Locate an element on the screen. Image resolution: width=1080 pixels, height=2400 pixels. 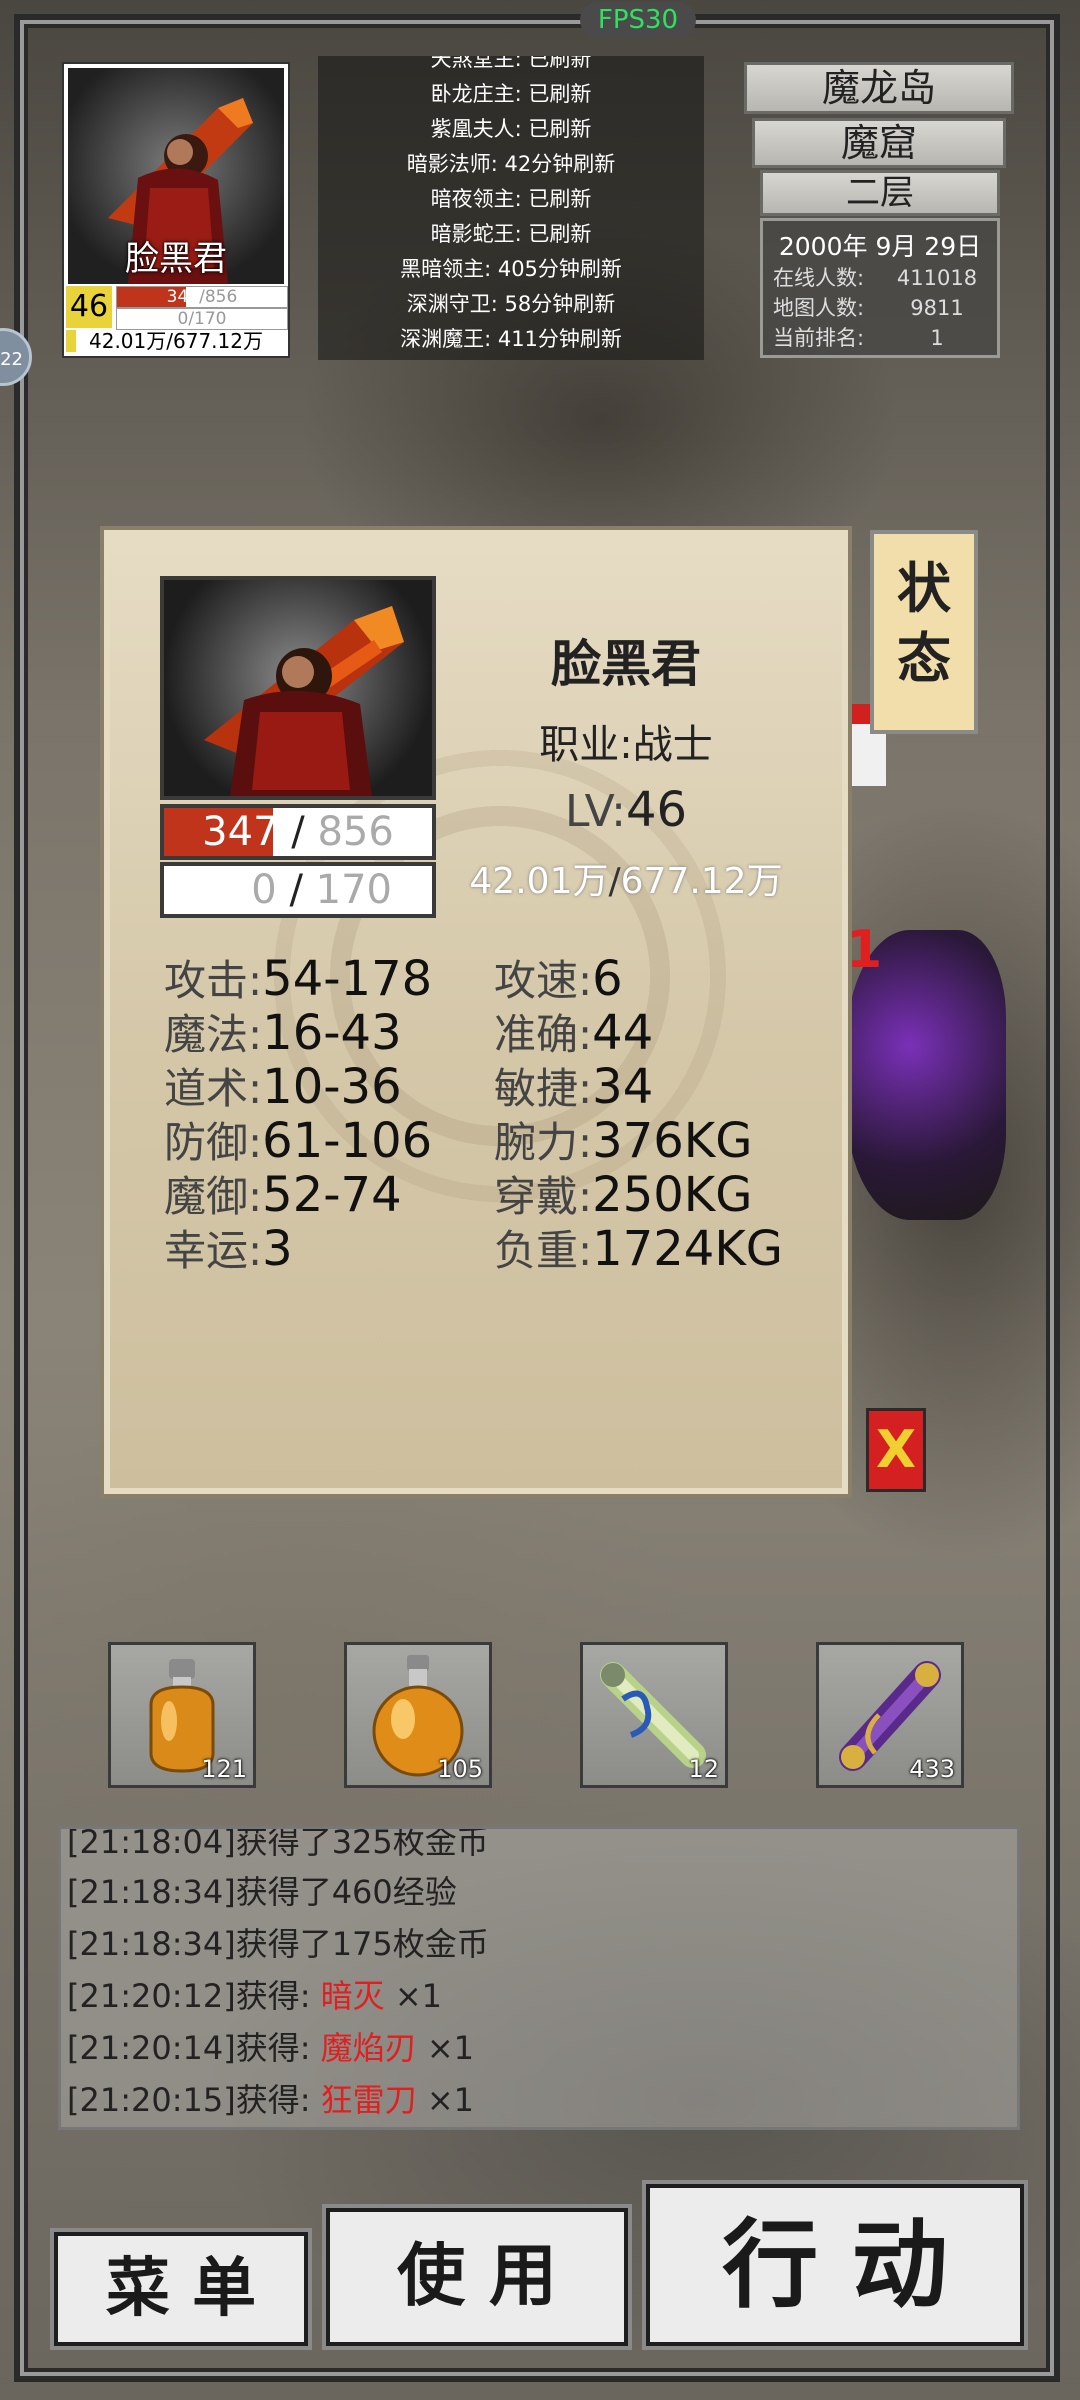
stat-value: 16-43 is located at coordinates (332, 1033).